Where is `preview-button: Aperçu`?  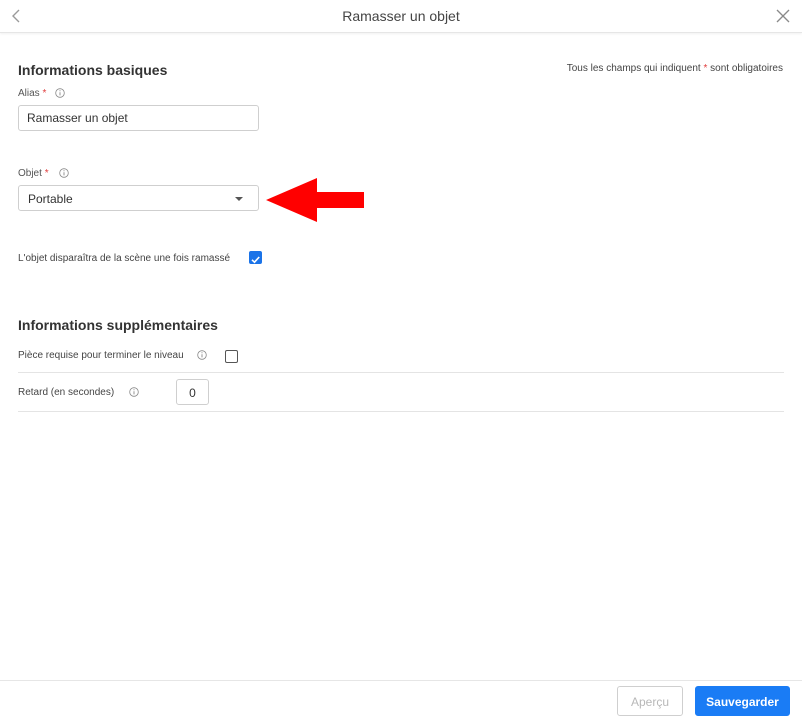
preview-button: Aperçu is located at coordinates (650, 701).